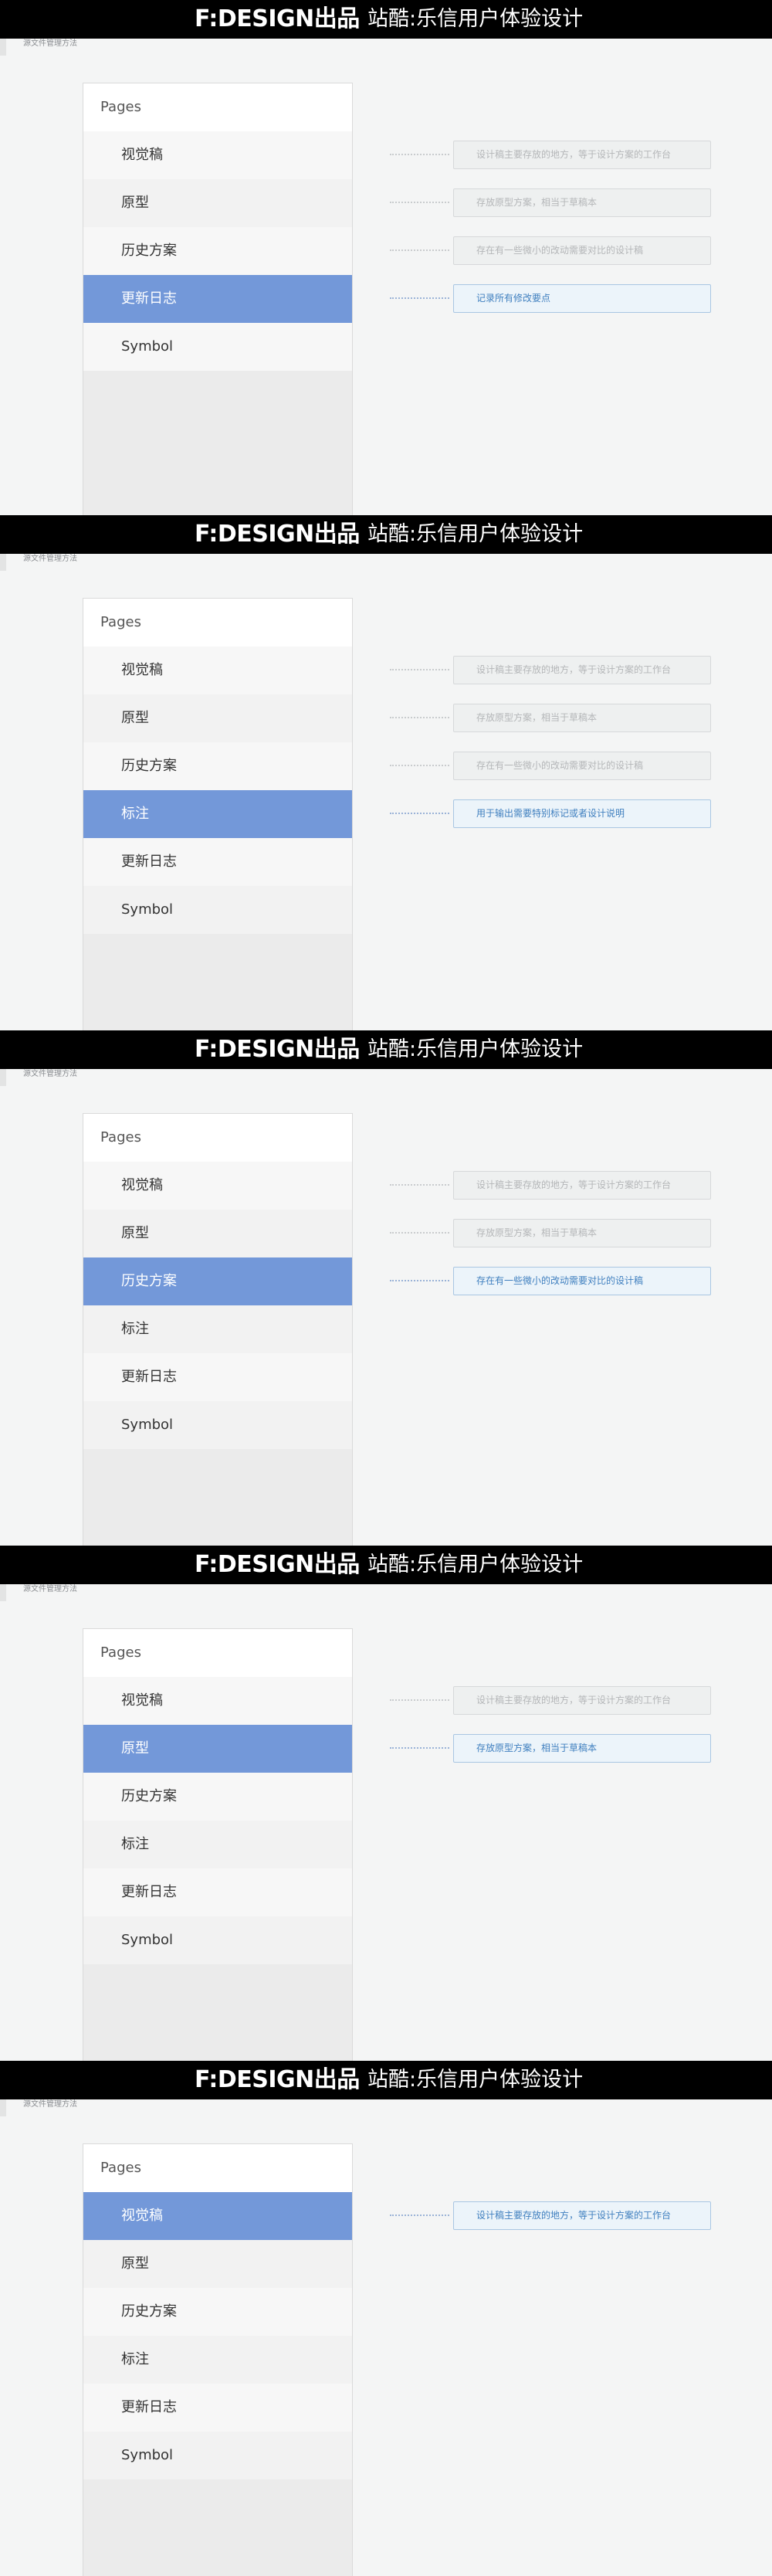 Image resolution: width=772 pixels, height=2576 pixels. Describe the element at coordinates (582, 814) in the screenshot. I see `annotation-note: 用于输出需要特别标记或者设计说明` at that location.